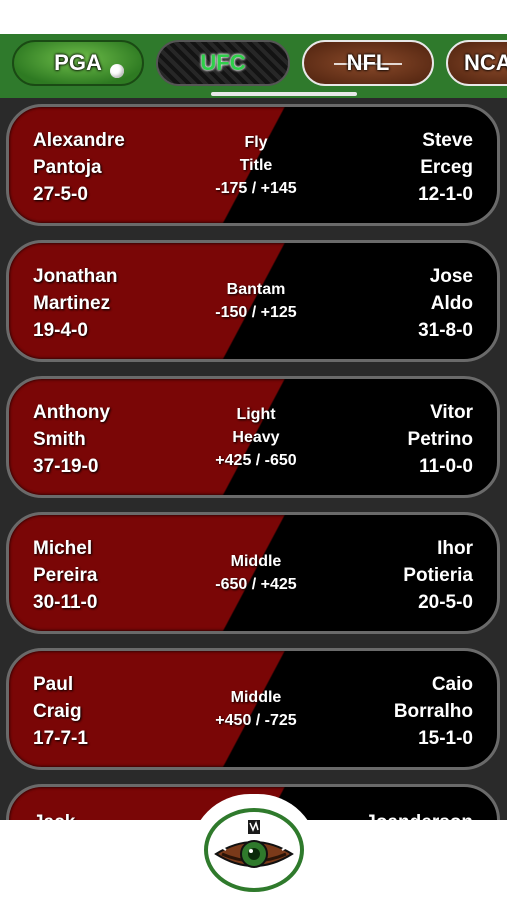 Image resolution: width=507 pixels, height=900 pixels. What do you see at coordinates (455, 548) in the screenshot?
I see `right-fighter-first-name: Ihor` at bounding box center [455, 548].